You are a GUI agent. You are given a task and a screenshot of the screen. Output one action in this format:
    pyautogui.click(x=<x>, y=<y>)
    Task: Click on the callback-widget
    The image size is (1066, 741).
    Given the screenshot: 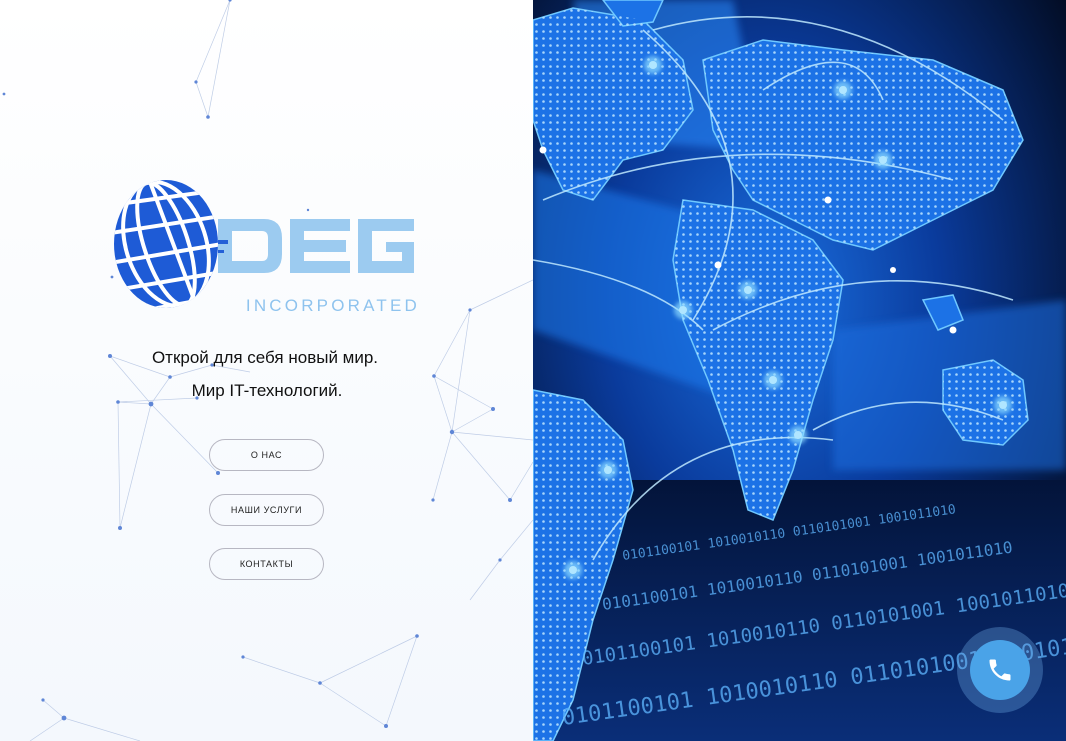 What is the action you would take?
    pyautogui.click(x=1000, y=670)
    